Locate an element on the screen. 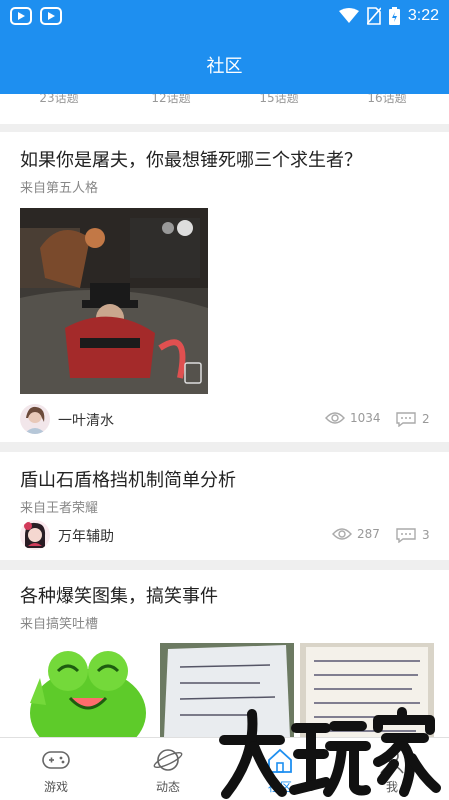  status-time: 3:22 is located at coordinates (423, 15).